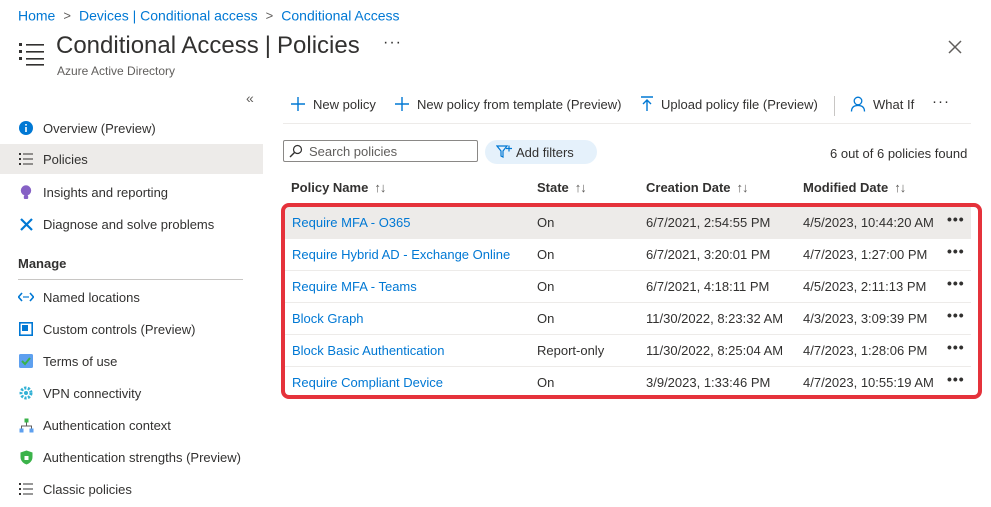  Describe the element at coordinates (42, 263) in the screenshot. I see `manage-section-header: Manage` at that location.